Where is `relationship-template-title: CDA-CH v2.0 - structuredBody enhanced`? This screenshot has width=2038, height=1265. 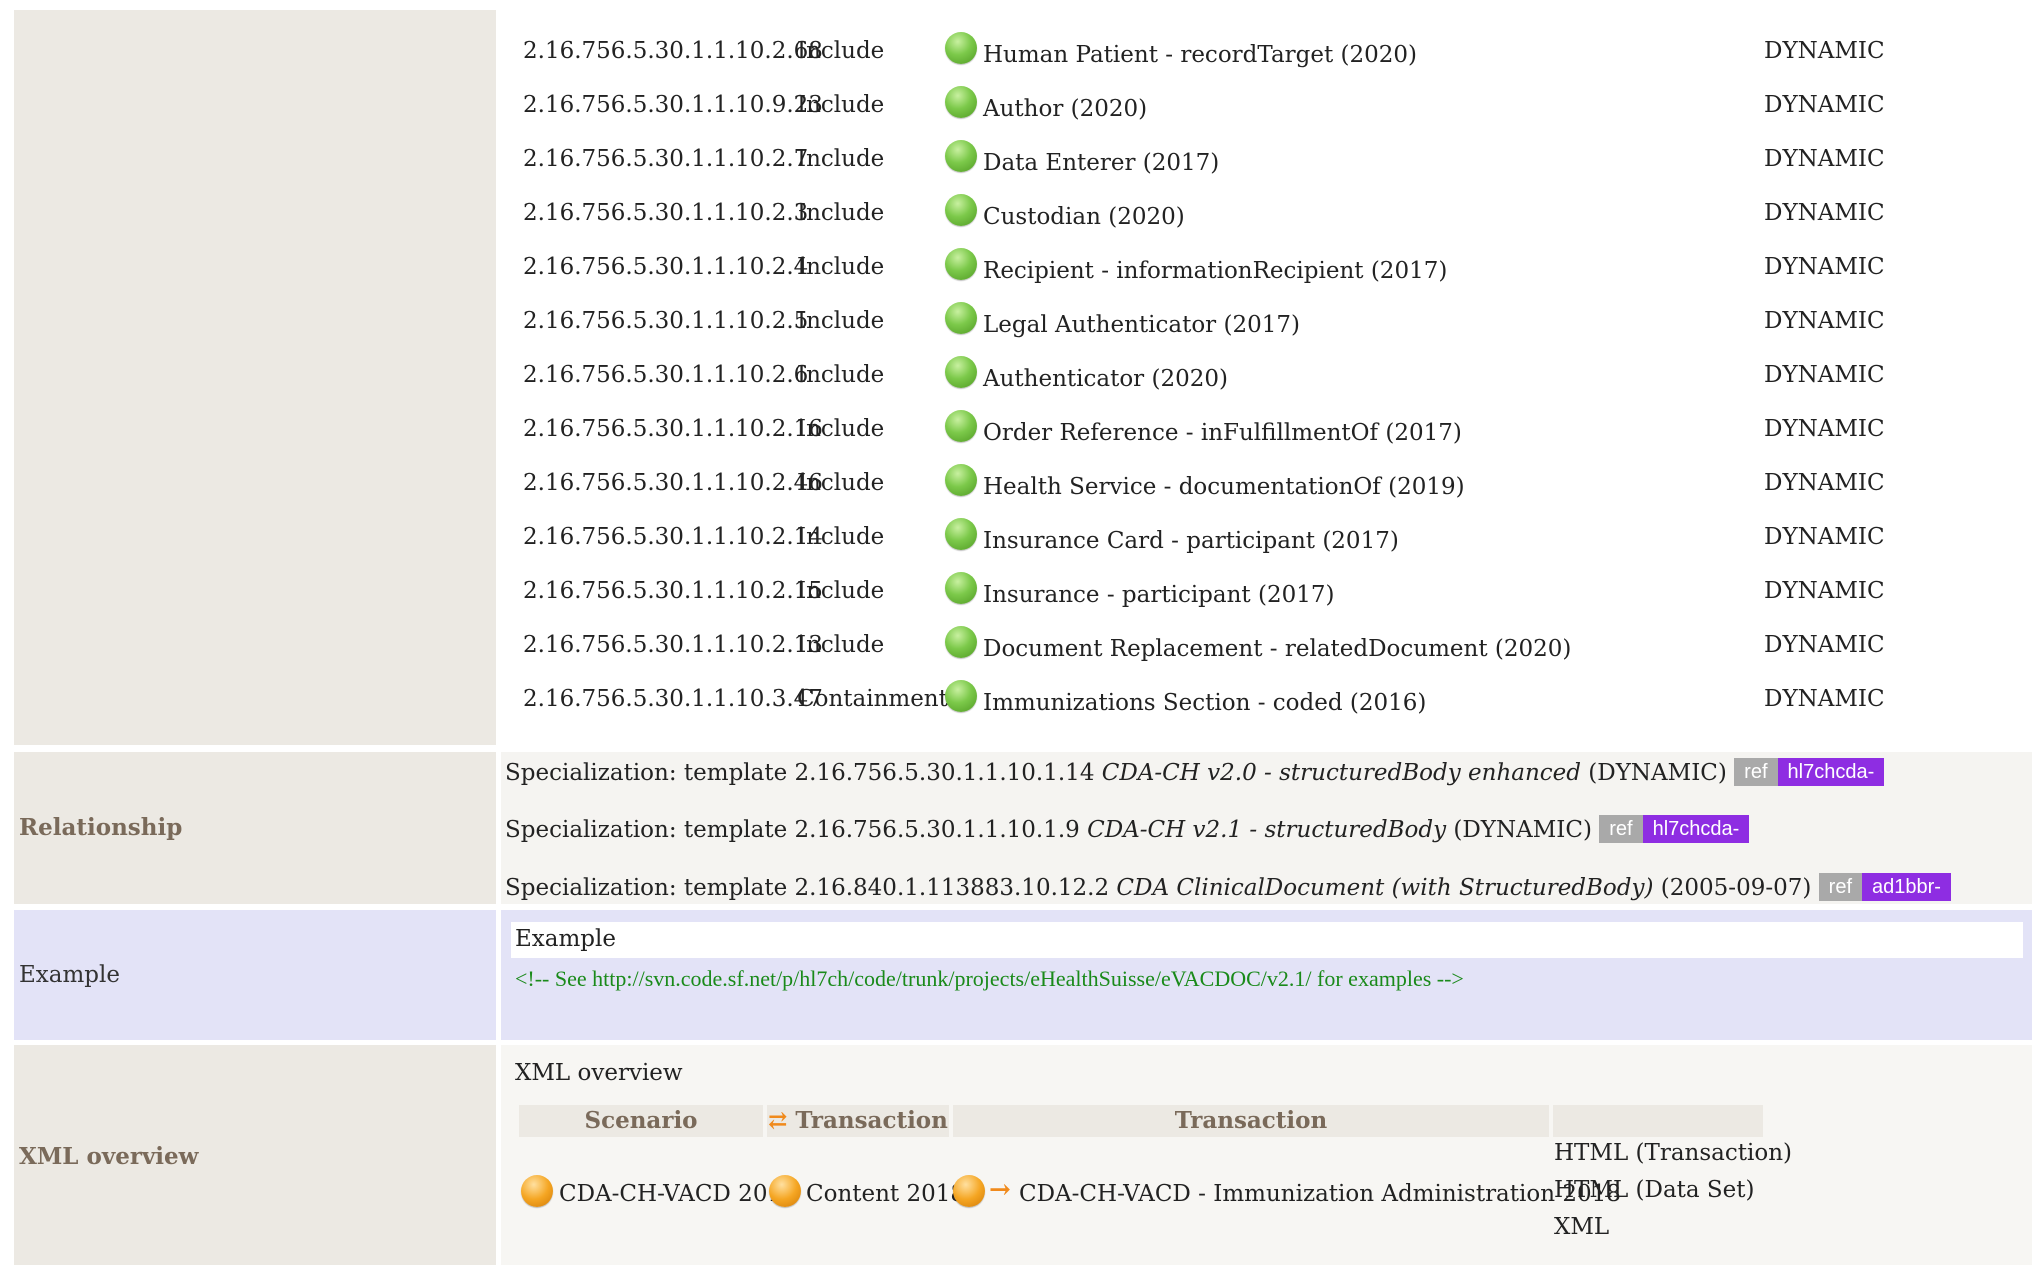 relationship-template-title: CDA-CH v2.0 - structuredBody enhanced is located at coordinates (1341, 773).